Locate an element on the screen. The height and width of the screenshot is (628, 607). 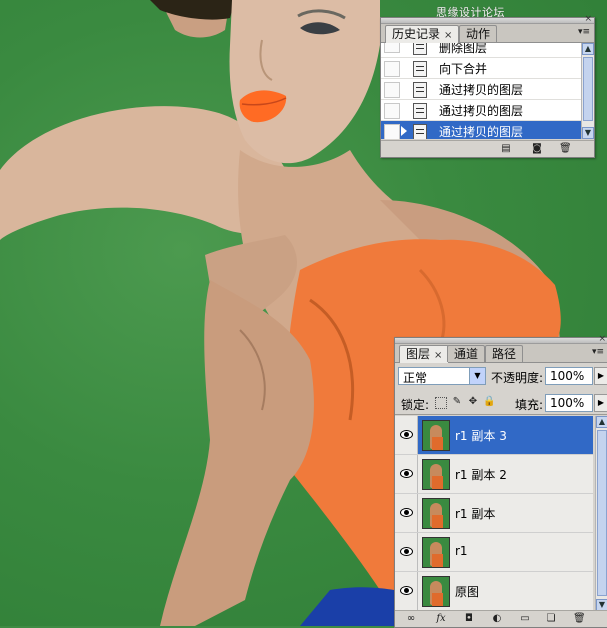
opacity-field: 100% ▶ is located at coordinates (576, 376).